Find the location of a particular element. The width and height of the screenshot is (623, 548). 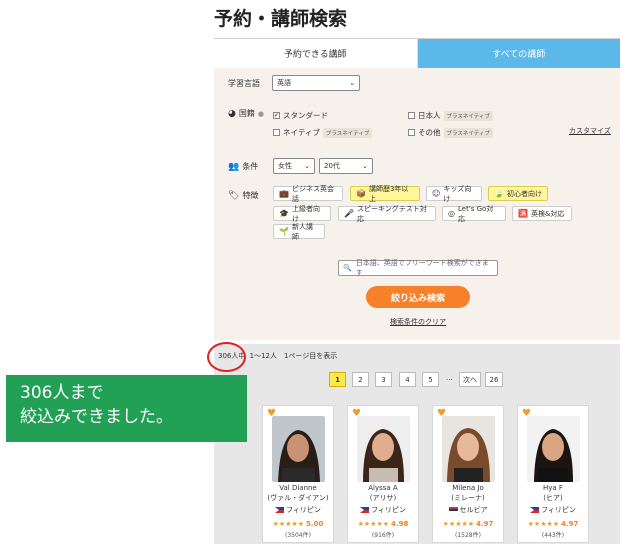

feature-tag-business: 💼 ビジネス英会話 is located at coordinates (308, 193).